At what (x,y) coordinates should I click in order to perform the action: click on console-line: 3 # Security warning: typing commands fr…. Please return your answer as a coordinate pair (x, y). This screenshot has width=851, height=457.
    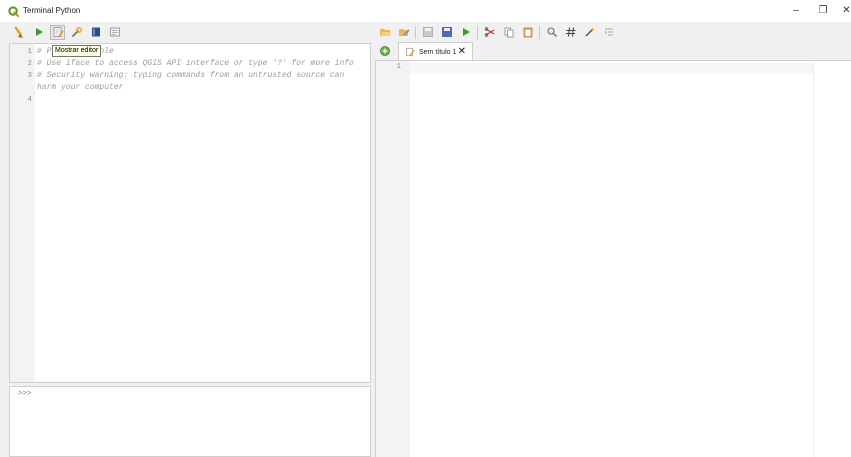
    Looking at the image, I should click on (190, 76).